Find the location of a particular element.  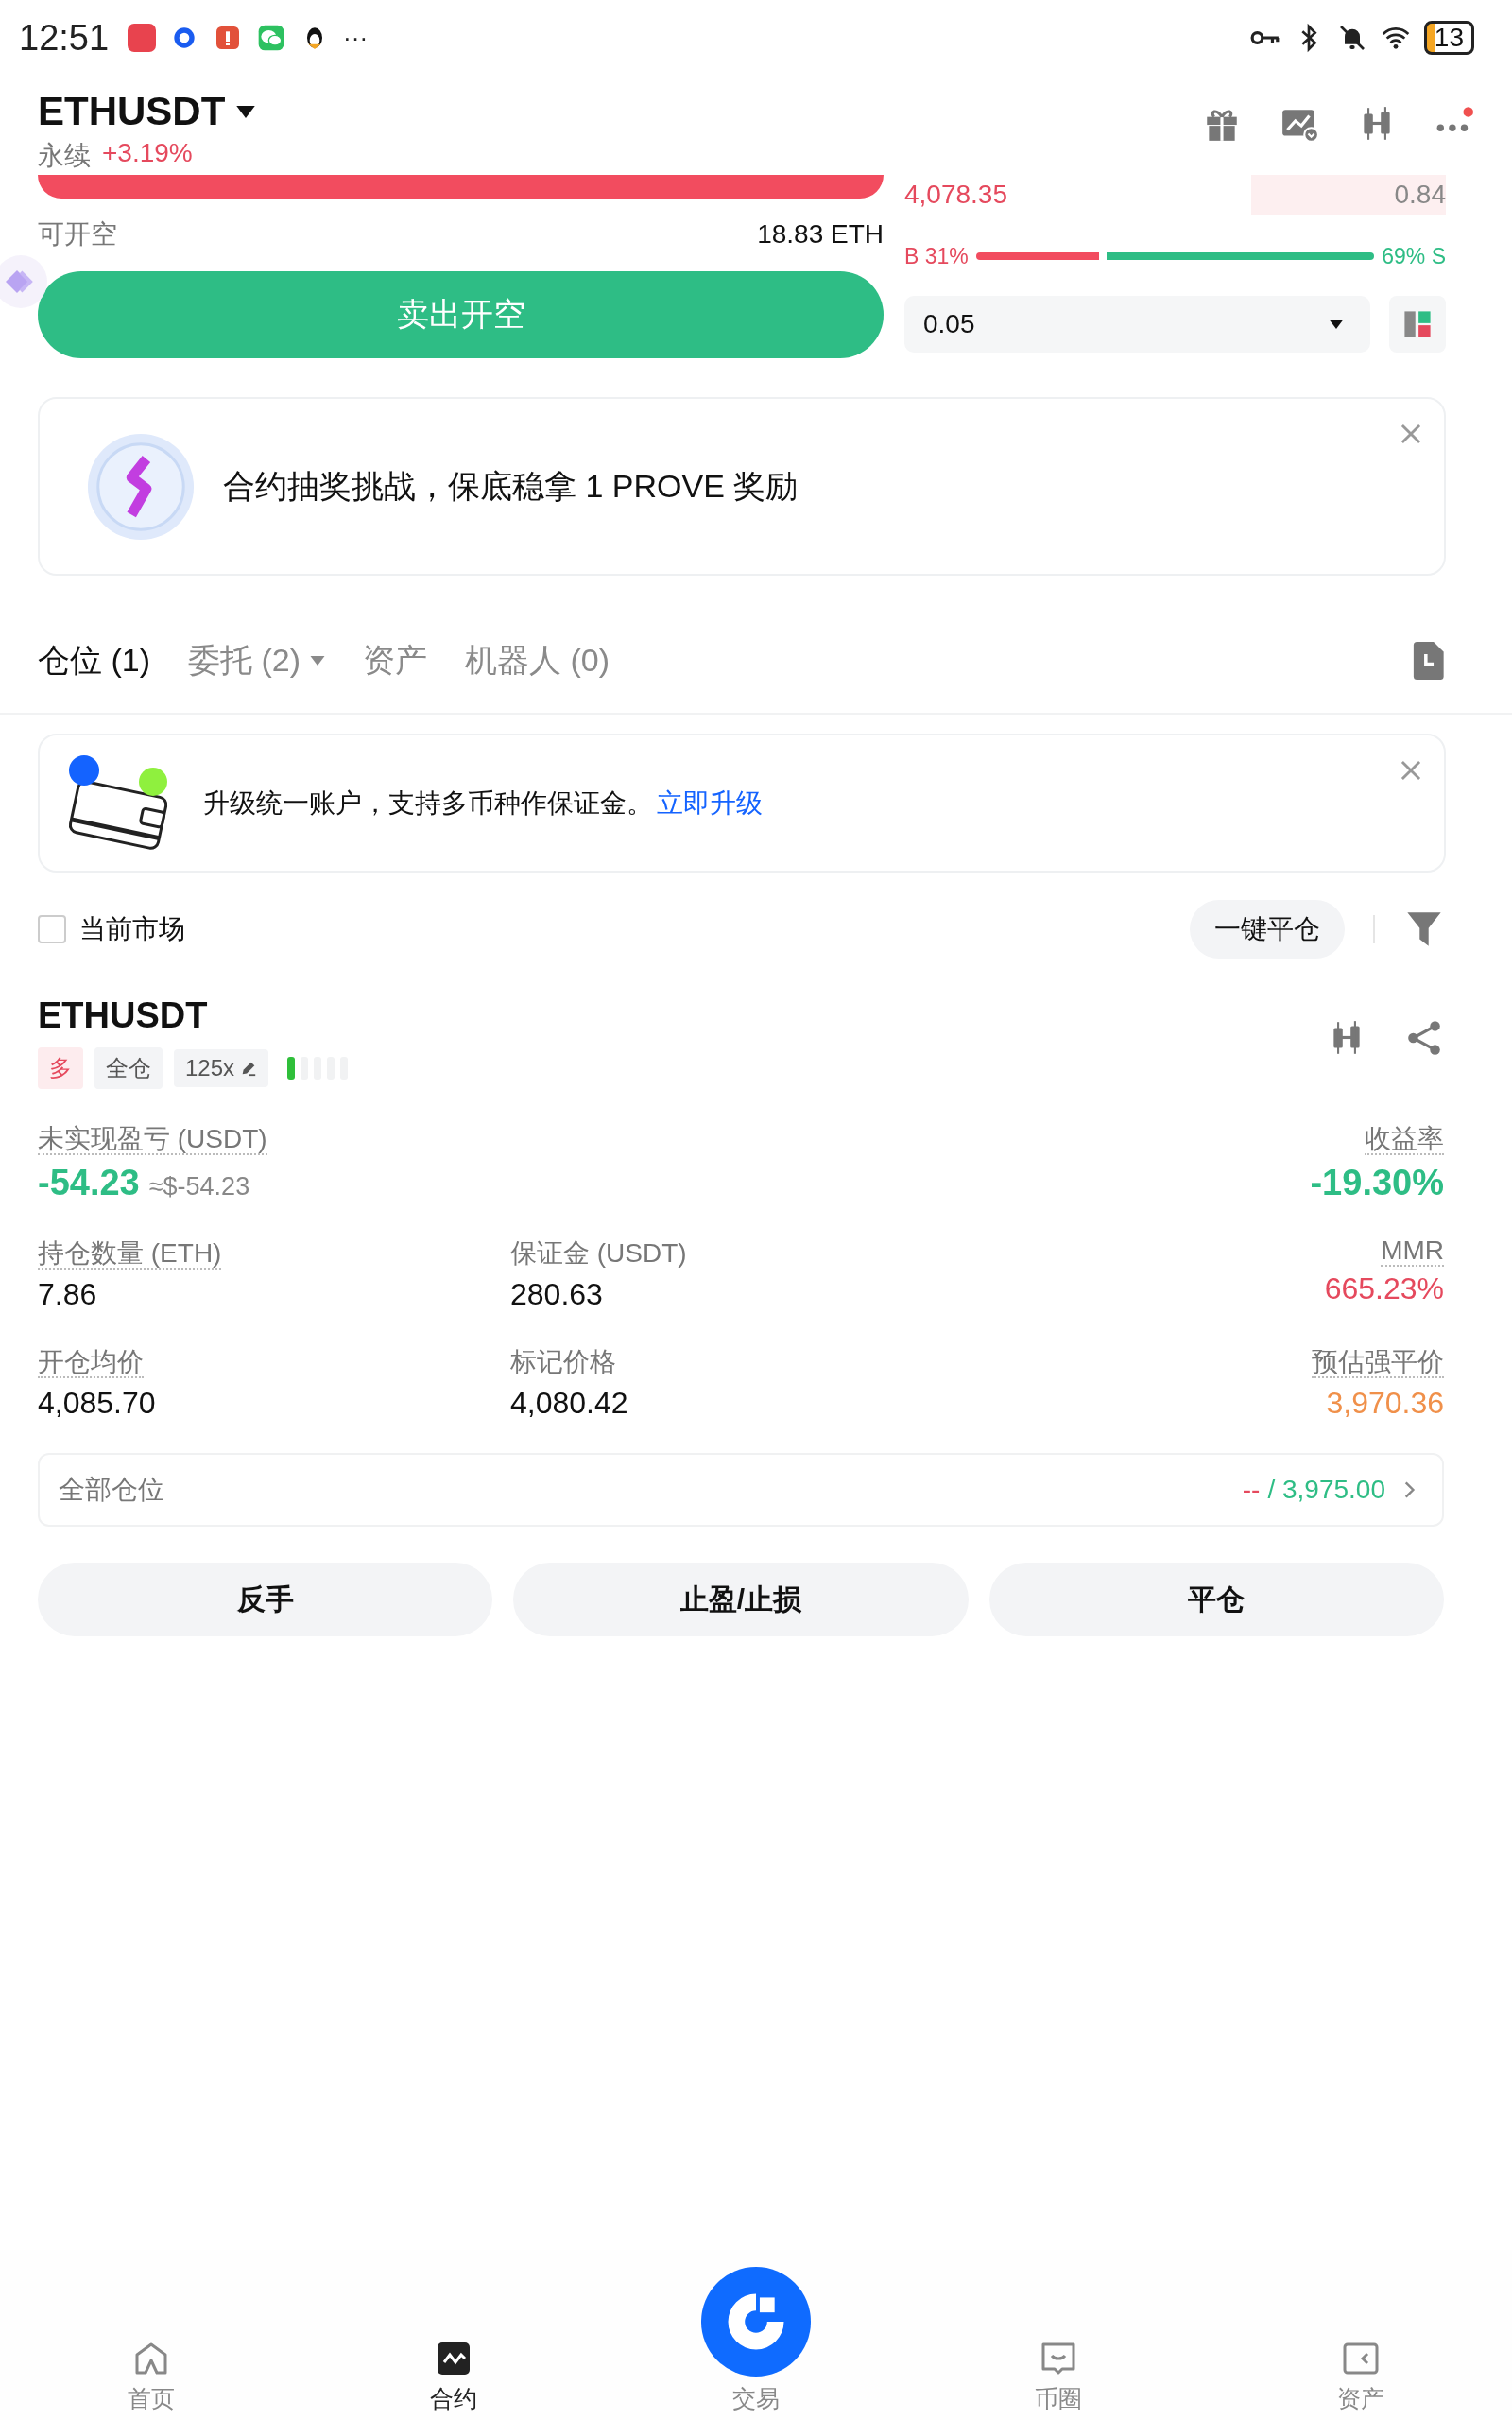

metric-value: 665.23% is located at coordinates (1384, 1288).